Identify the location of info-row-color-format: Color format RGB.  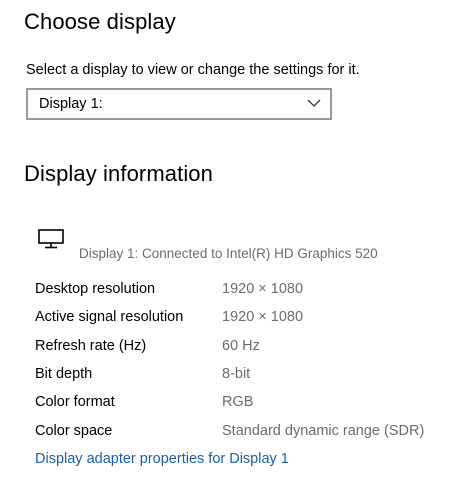
(250, 405).